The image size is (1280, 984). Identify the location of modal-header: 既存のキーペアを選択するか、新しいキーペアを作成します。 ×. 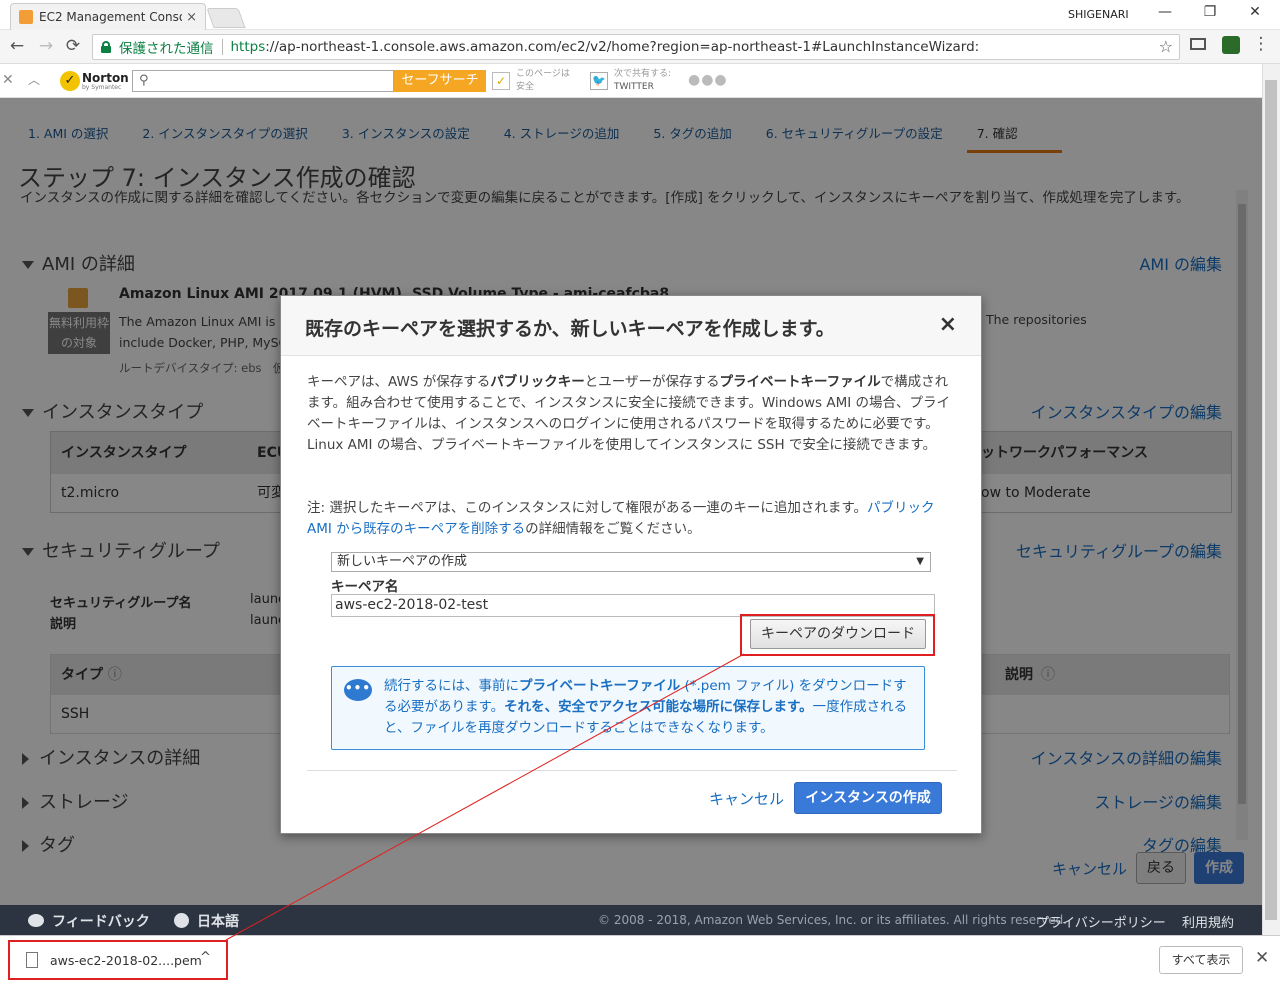
(631, 326).